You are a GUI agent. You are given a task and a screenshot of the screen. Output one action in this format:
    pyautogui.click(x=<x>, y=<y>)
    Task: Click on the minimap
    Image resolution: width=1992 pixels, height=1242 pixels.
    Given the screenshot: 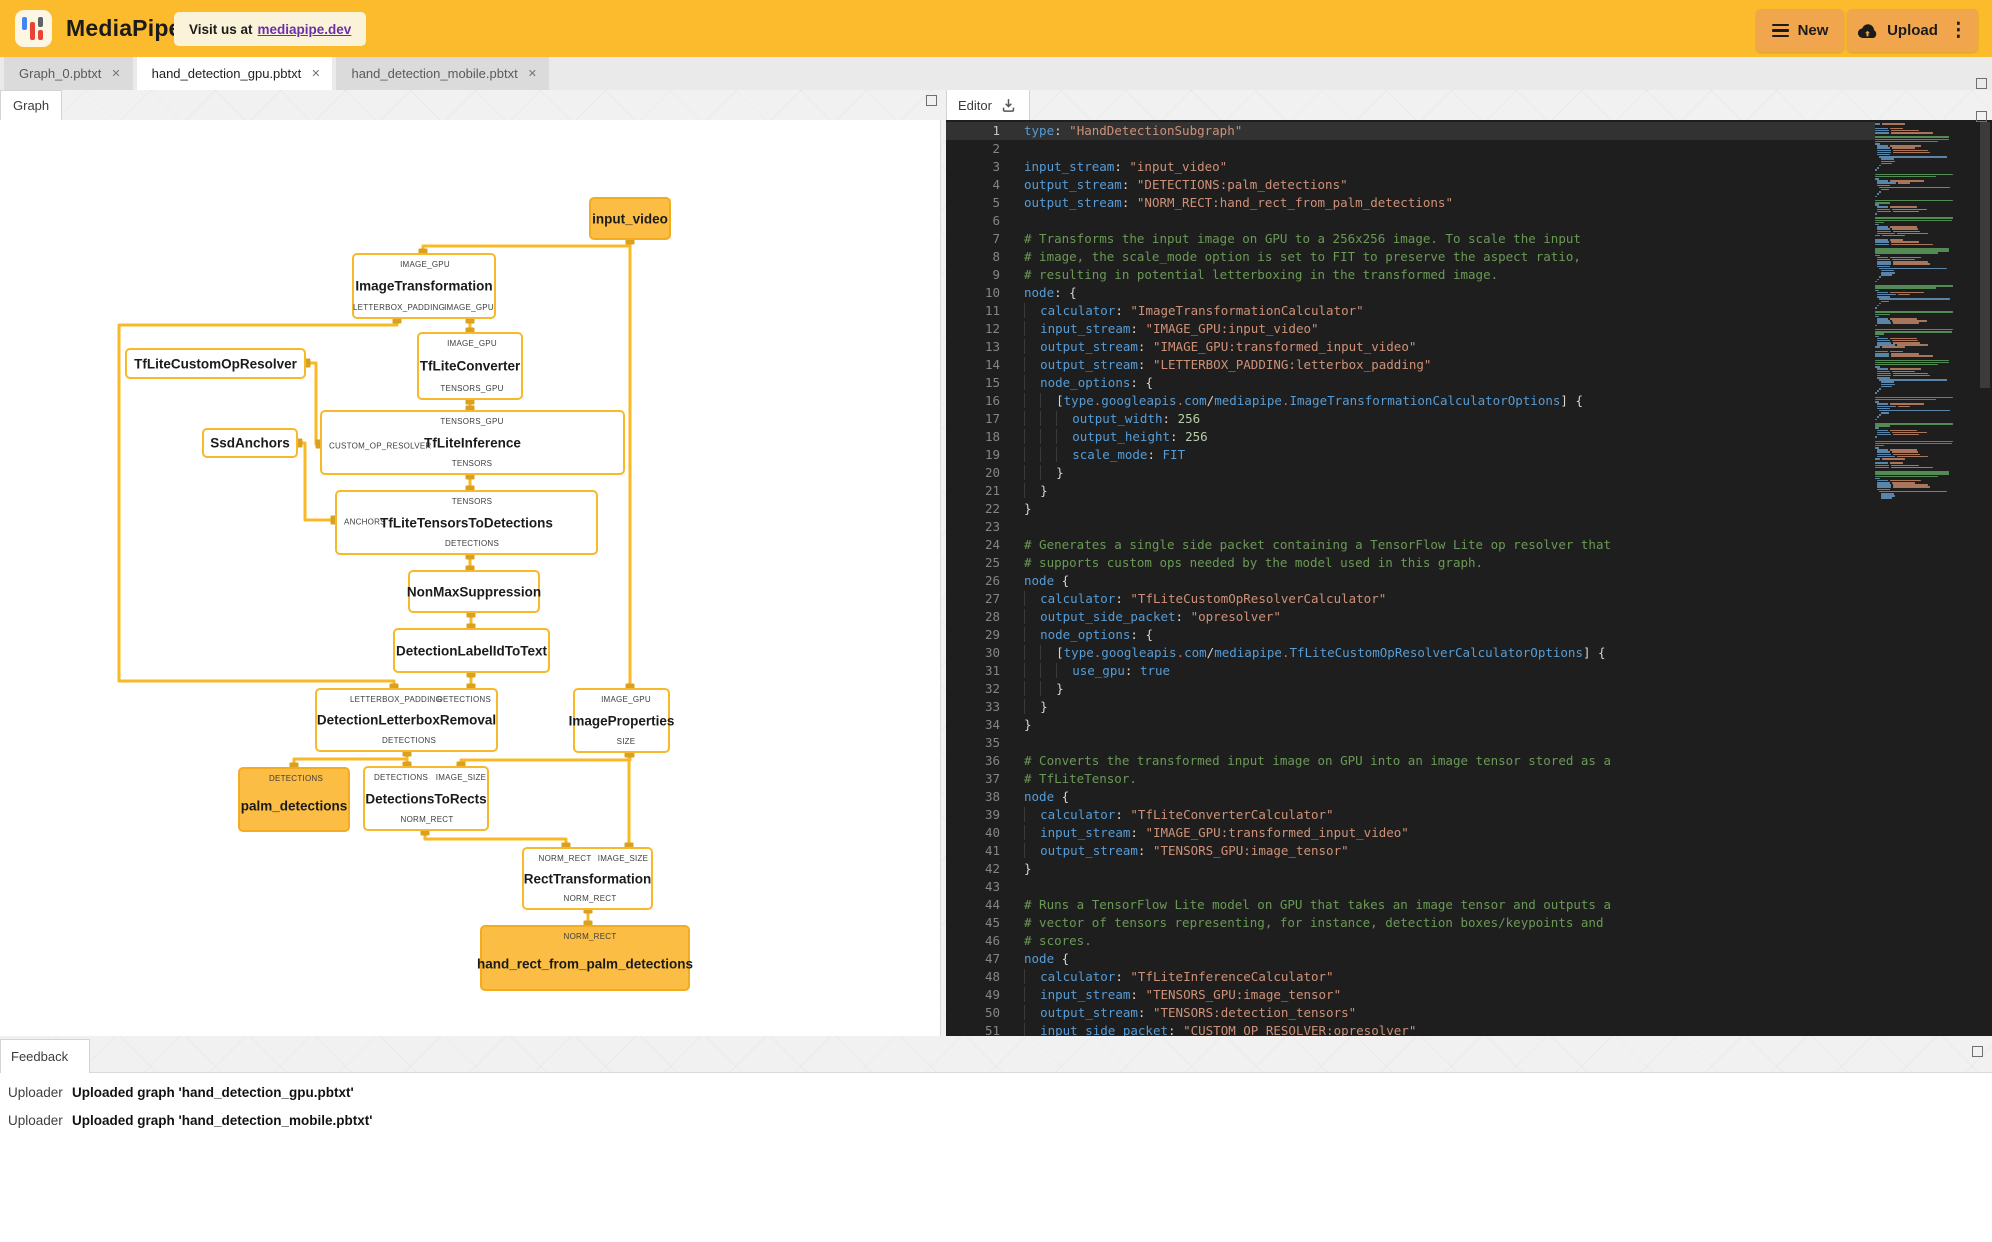 What is the action you would take?
    pyautogui.click(x=1920, y=311)
    